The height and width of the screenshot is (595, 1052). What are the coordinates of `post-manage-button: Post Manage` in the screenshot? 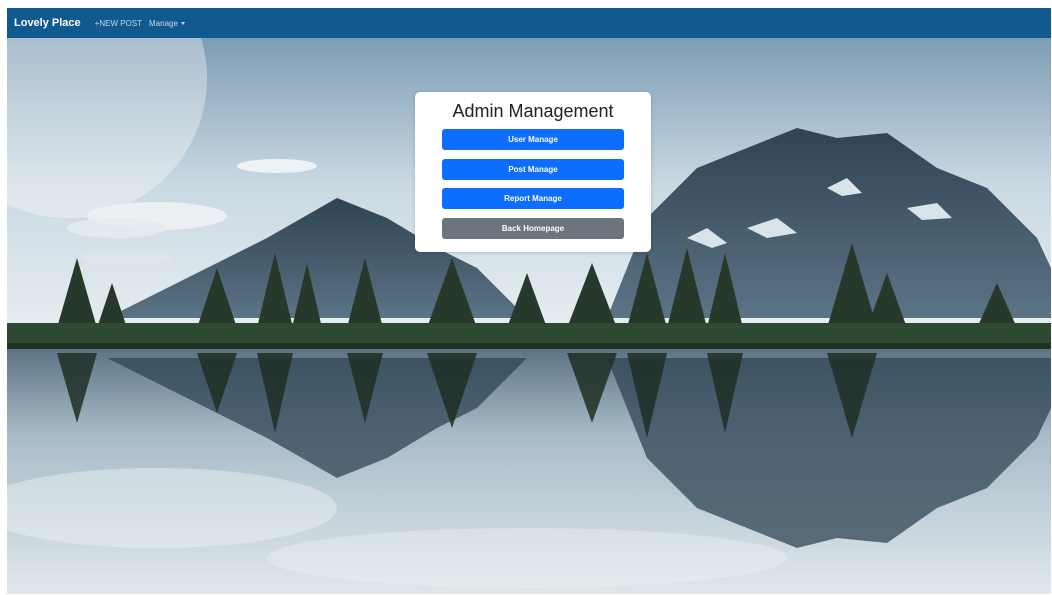 It's located at (533, 169).